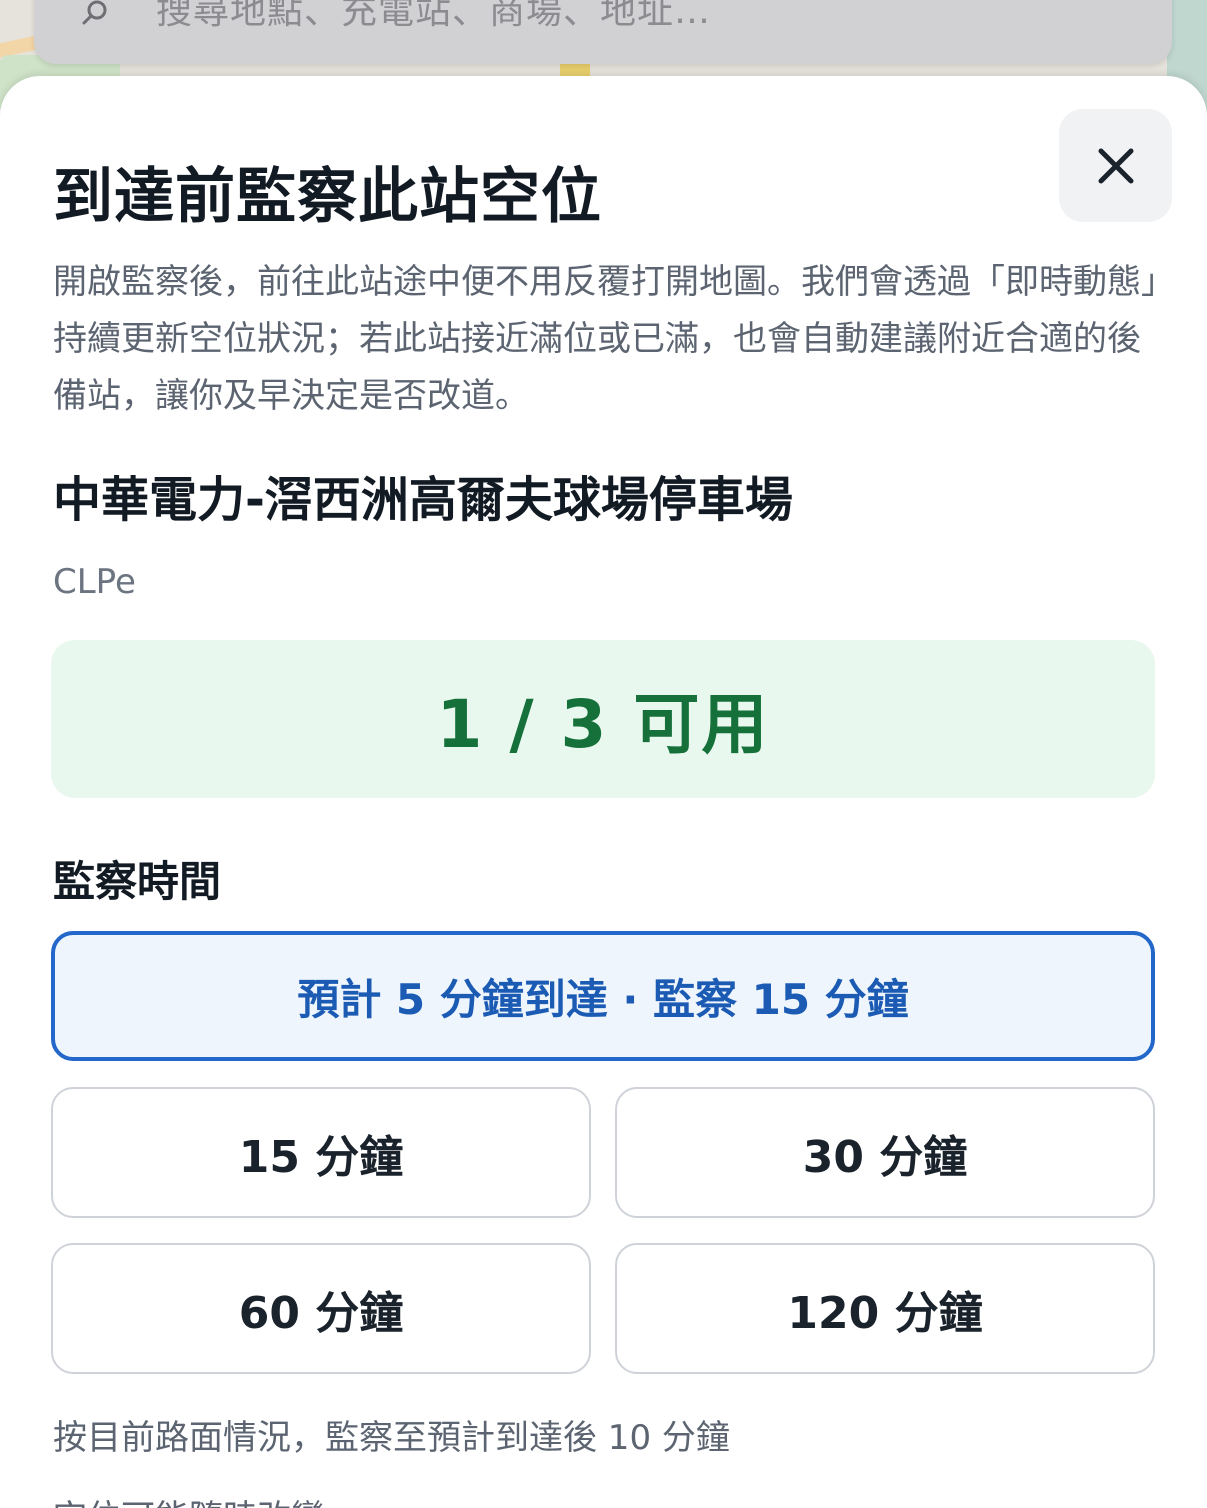  I want to click on monitor-note: 空位可能隨時改變, so click(189, 1499).